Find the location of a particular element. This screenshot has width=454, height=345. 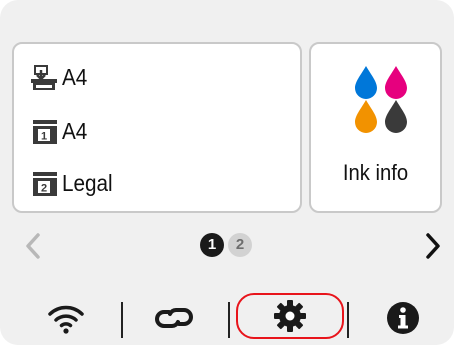

paper-row-cassette-2: 2 Legal is located at coordinates (74, 183).